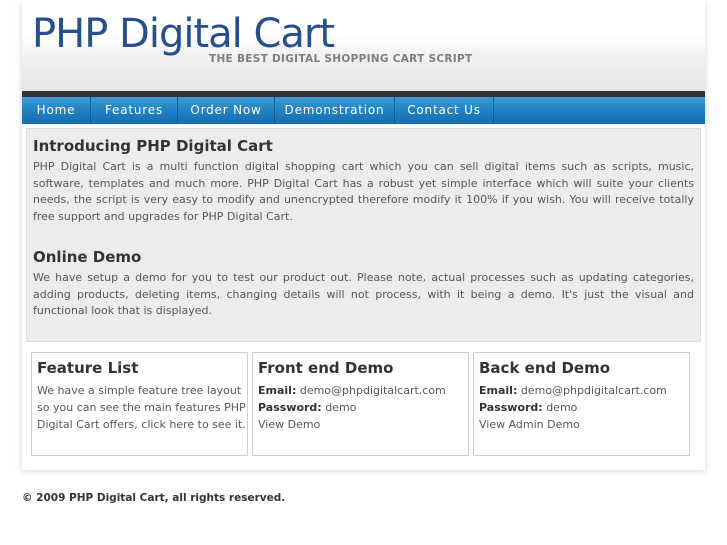 Image resolution: width=727 pixels, height=545 pixels. I want to click on front-password-value: demo, so click(339, 407).